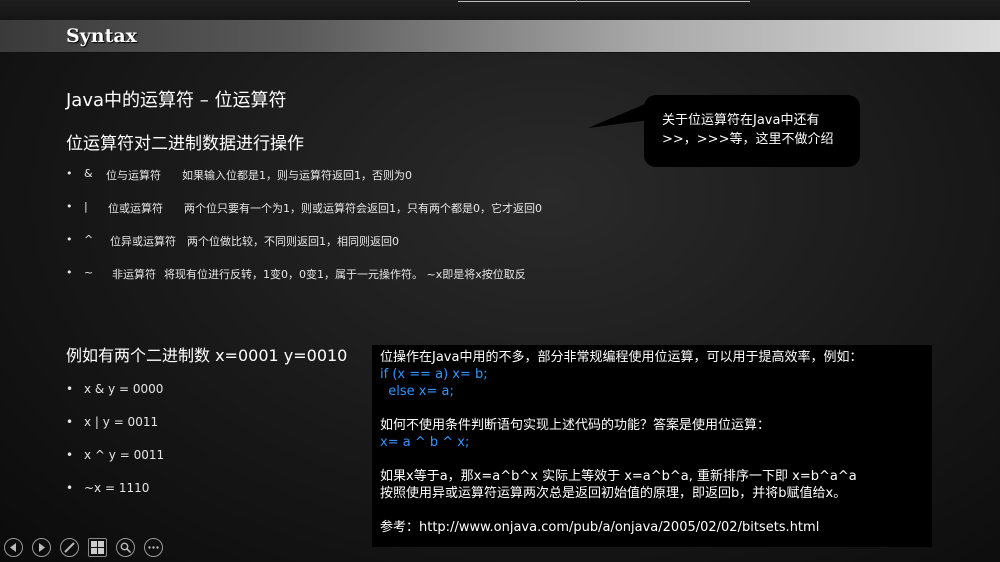 The width and height of the screenshot is (1000, 562). What do you see at coordinates (613, 493) in the screenshot?
I see `code-box-text: 按照使用异或运算符运算两次总是返回初始值的原理，即返回b，并将b赋值给x。` at bounding box center [613, 493].